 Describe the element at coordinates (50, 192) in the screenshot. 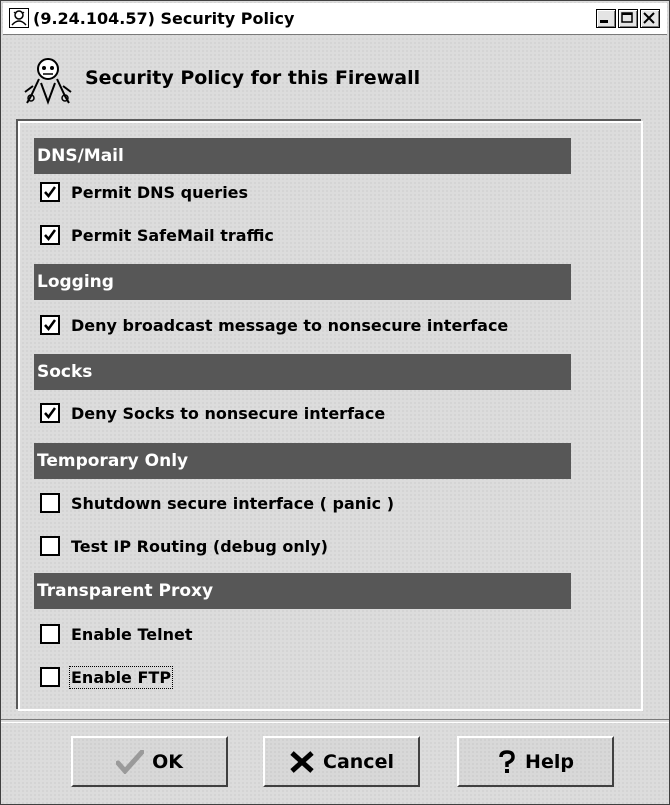

I see `checkbox-permit-dns-queries` at that location.